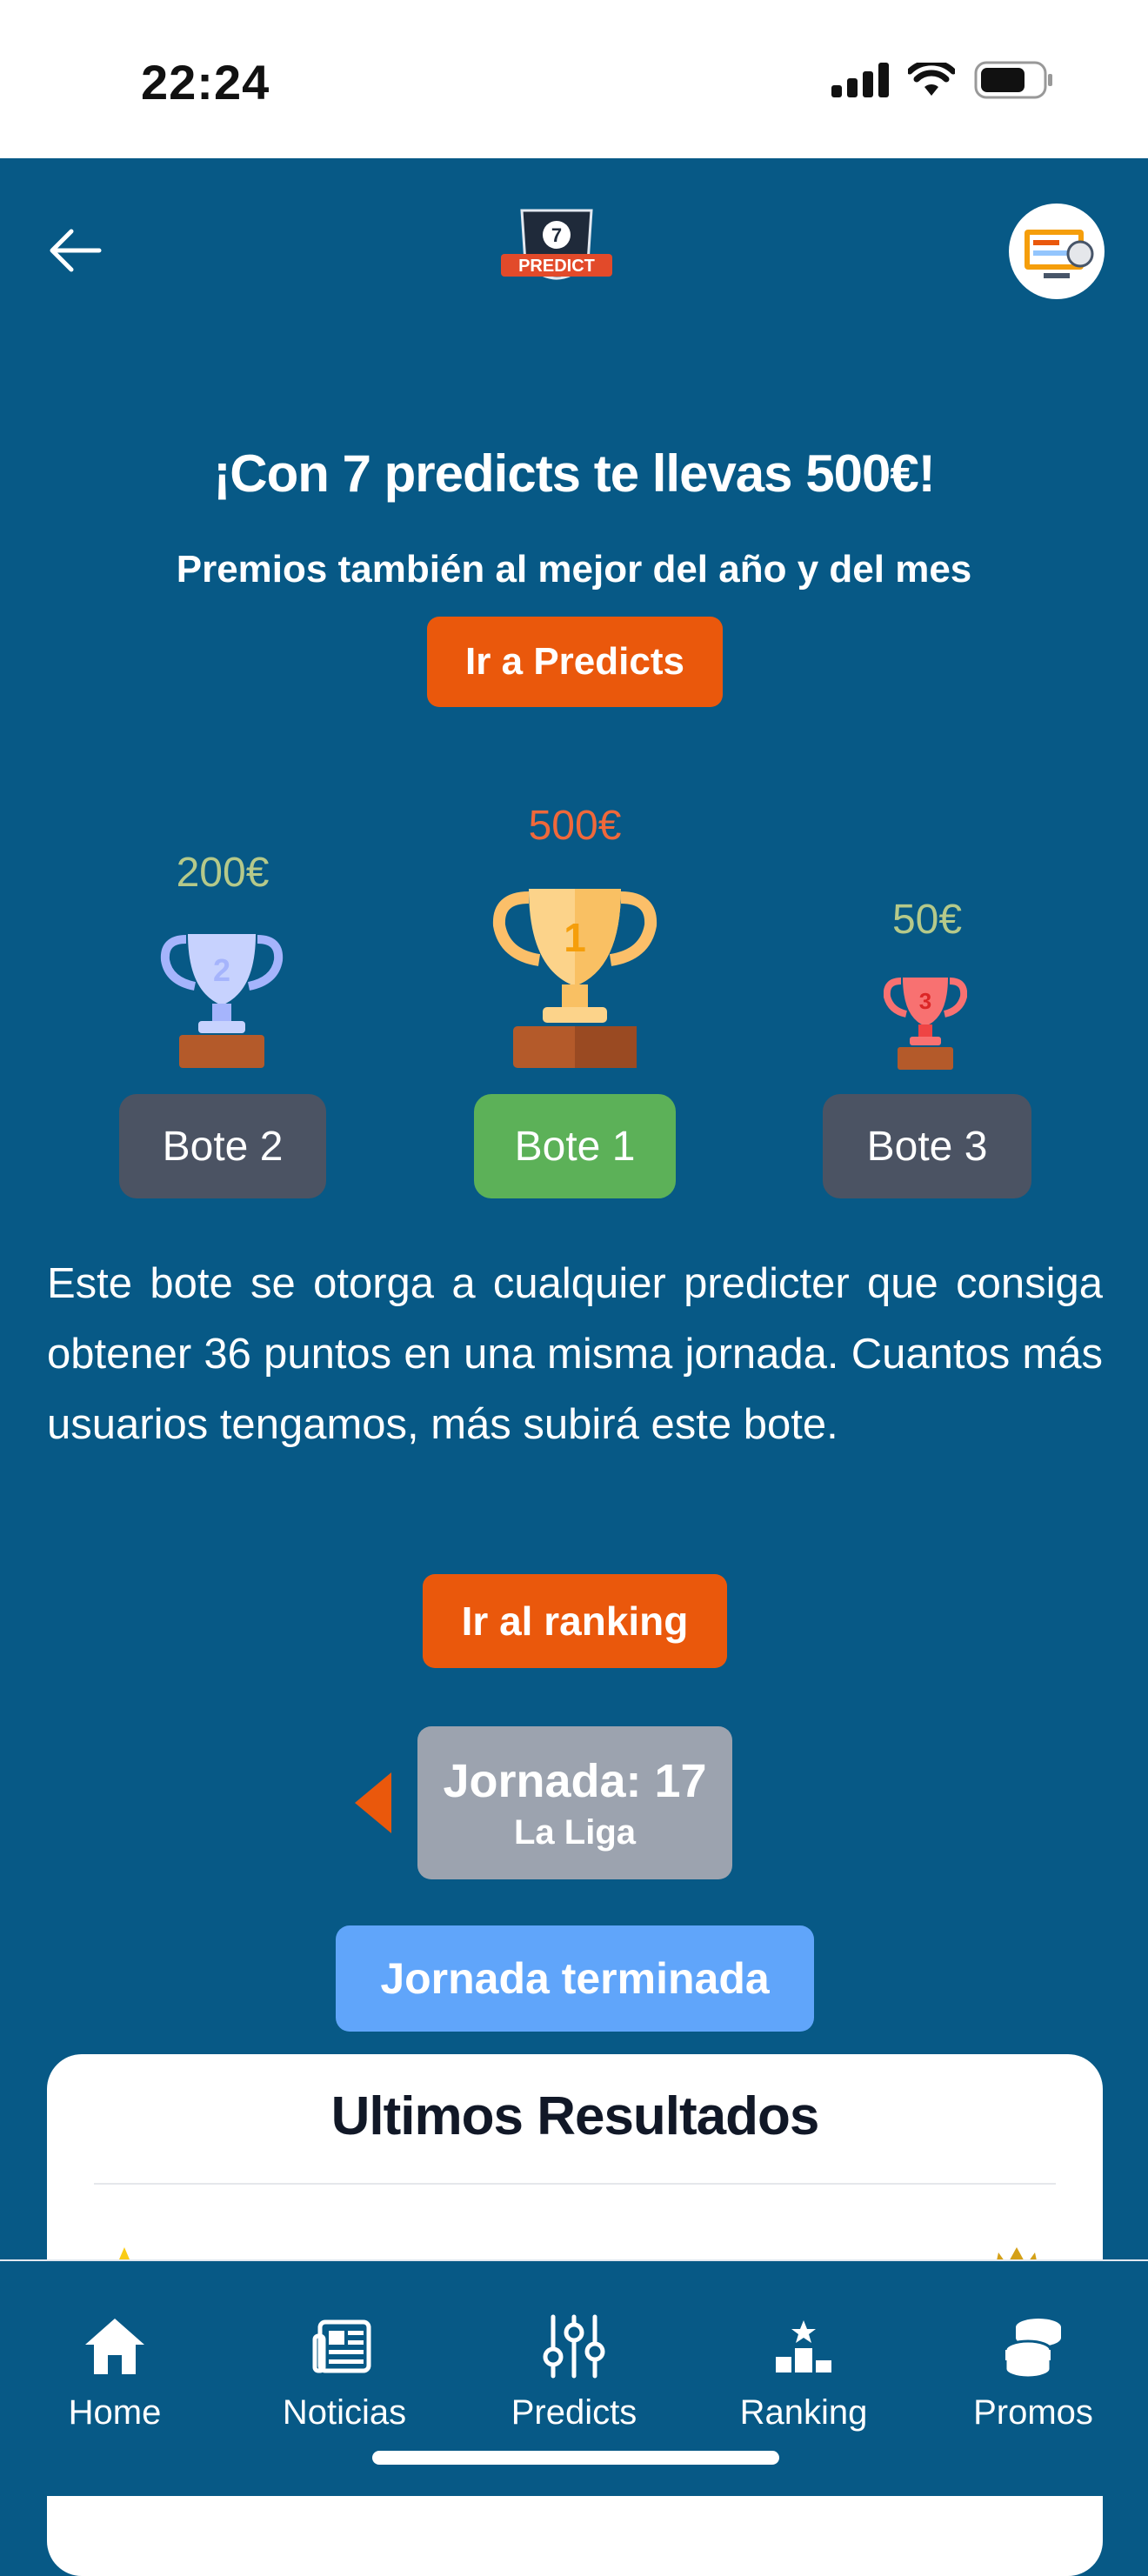  I want to click on svg-text: 1, so click(575, 938).